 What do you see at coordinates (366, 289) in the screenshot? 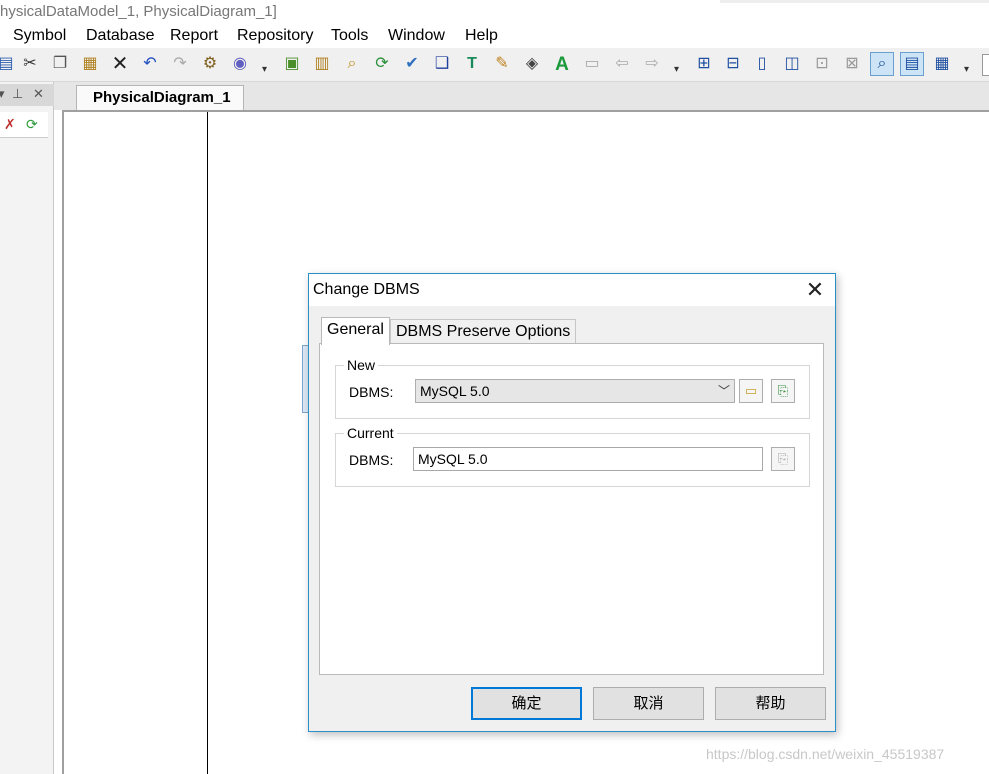
I see `dialog-title: Change DBMS` at bounding box center [366, 289].